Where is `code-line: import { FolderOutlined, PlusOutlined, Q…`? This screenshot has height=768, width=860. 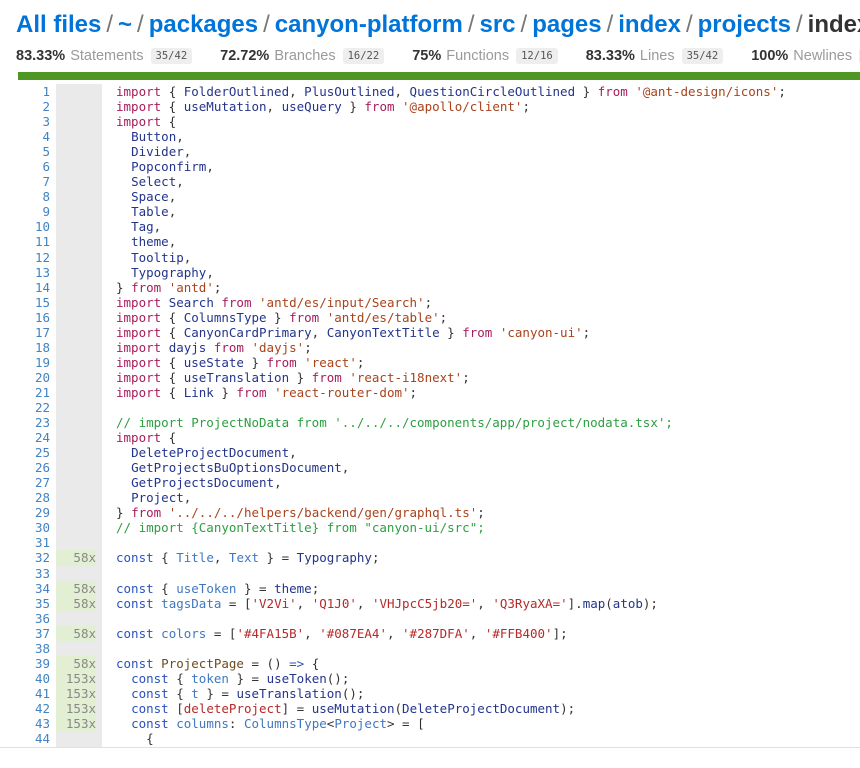 code-line: import { FolderOutlined, PlusOutlined, Q… is located at coordinates (488, 91).